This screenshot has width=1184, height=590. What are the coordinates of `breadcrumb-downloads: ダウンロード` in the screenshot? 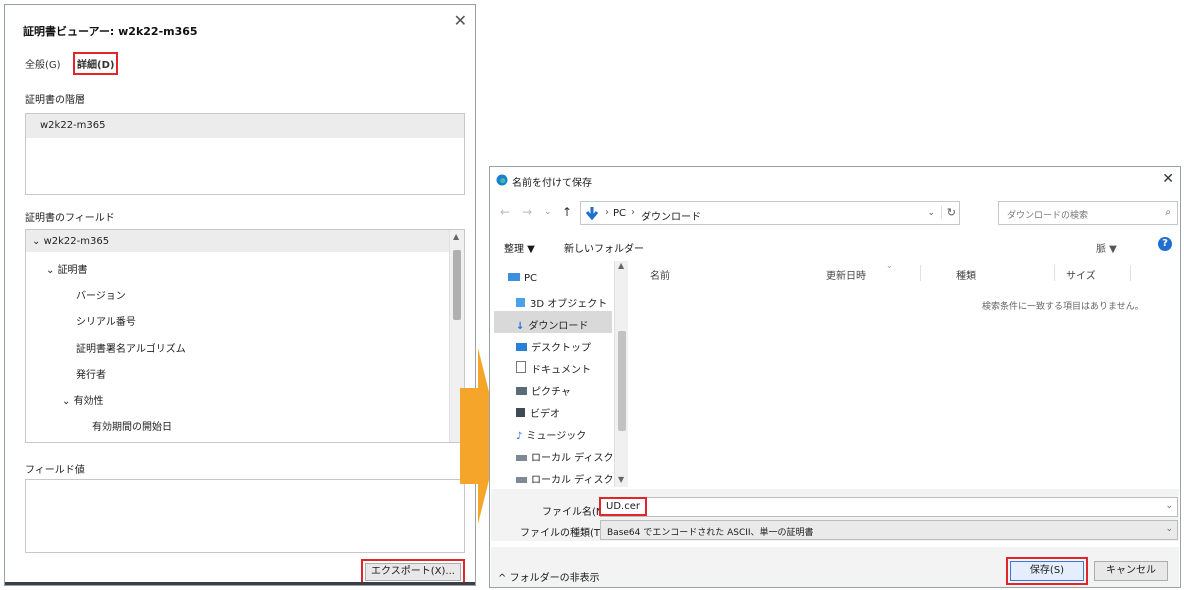 It's located at (671, 215).